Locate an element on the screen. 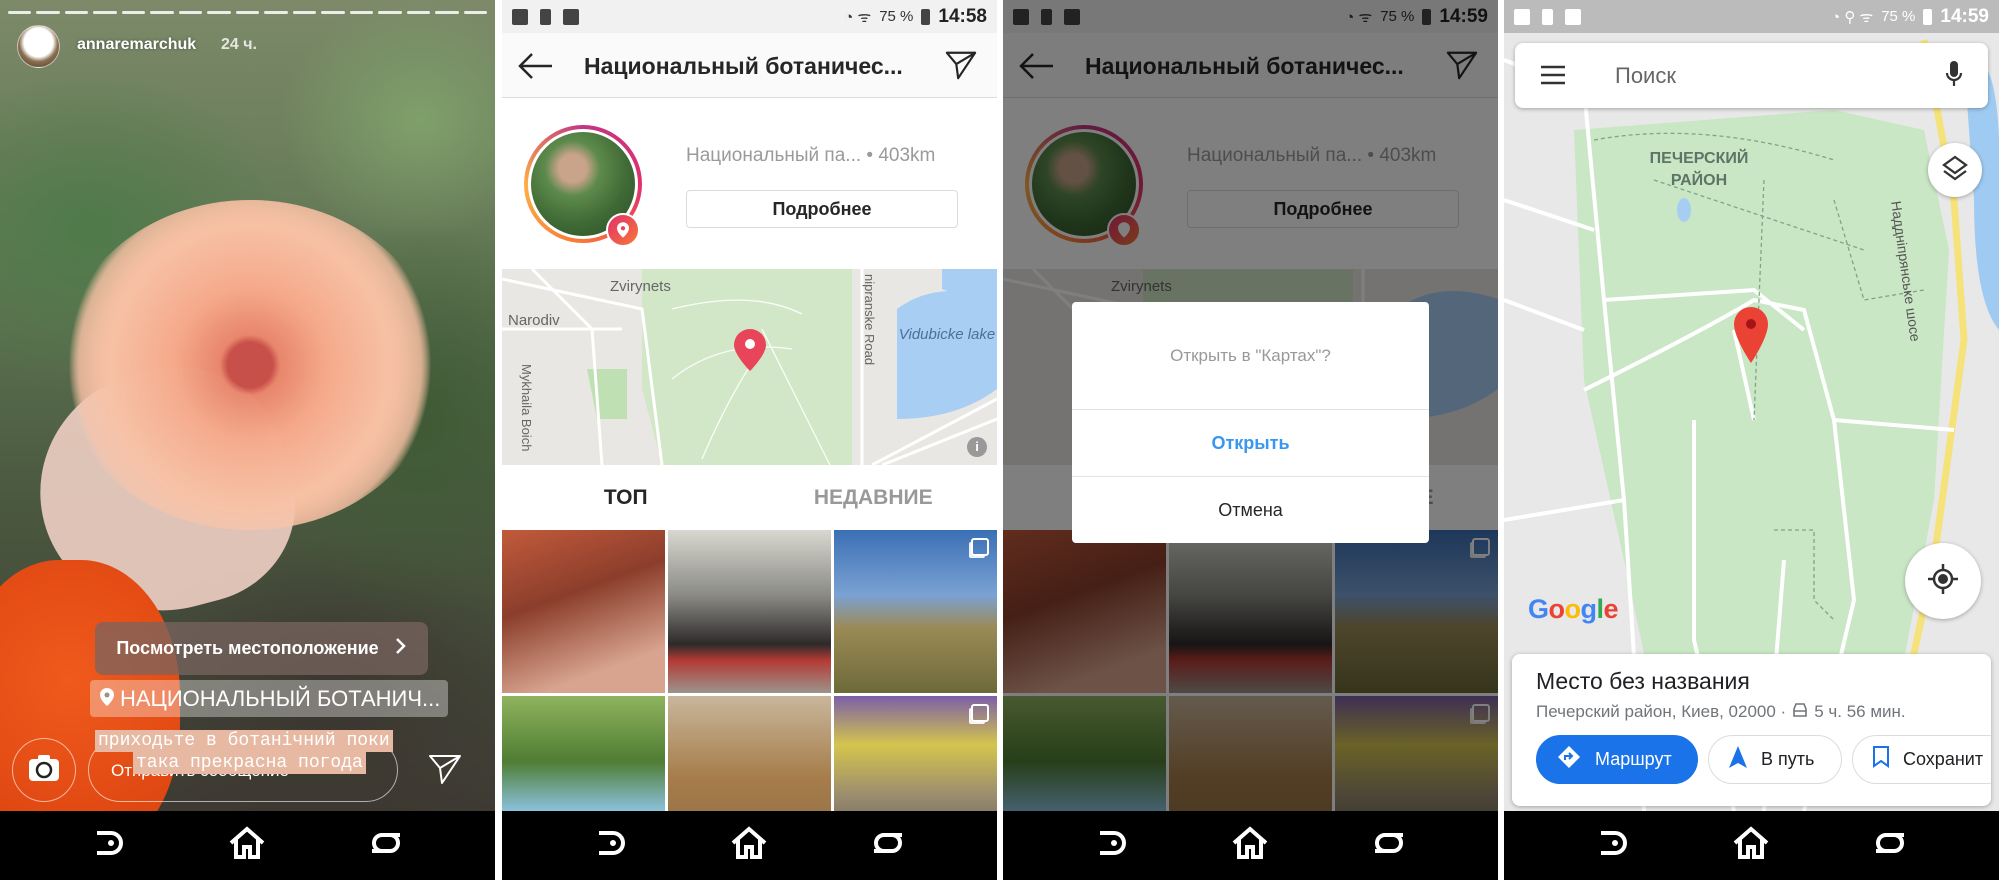 Image resolution: width=1999 pixels, height=880 pixels. map-label-district: ПЕЧЕРСКИЙ РАЙОН is located at coordinates (1699, 169).